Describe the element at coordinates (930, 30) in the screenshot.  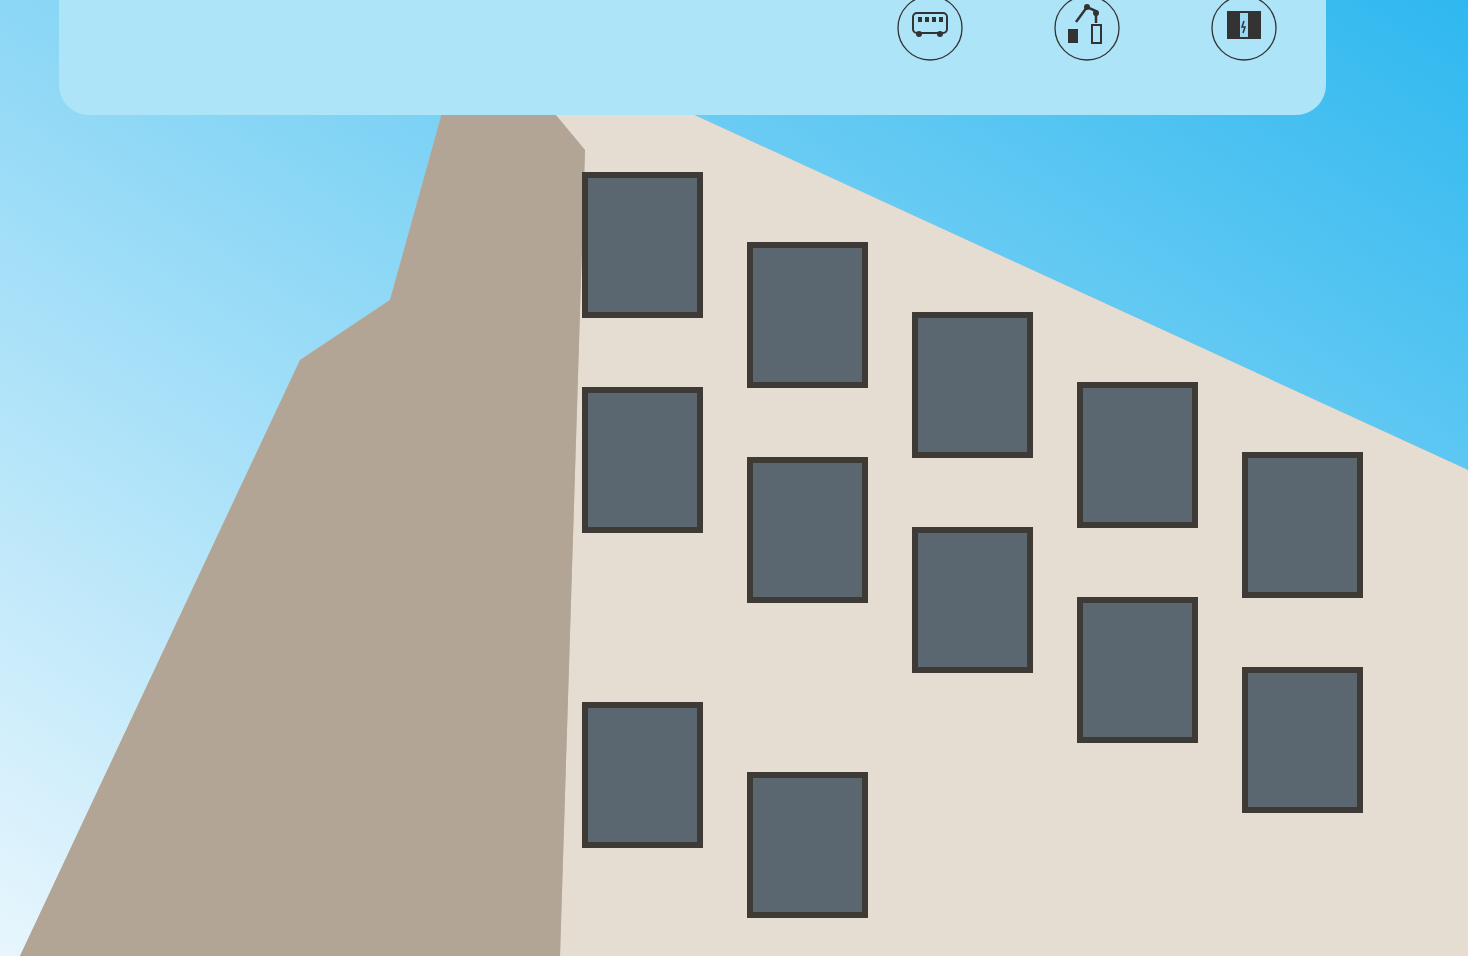
I see `bus-icon` at that location.